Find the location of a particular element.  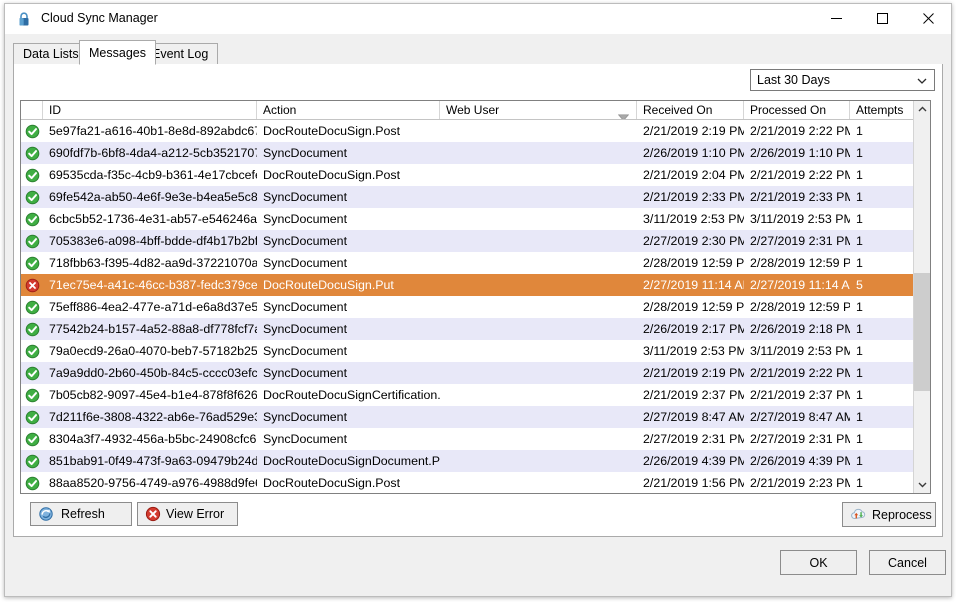

column-header-status is located at coordinates (32, 110).